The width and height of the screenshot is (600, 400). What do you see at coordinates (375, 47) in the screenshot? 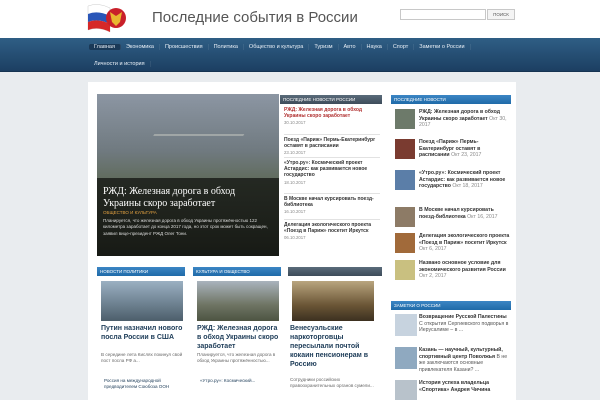
I see `nav-item: Наука` at bounding box center [375, 47].